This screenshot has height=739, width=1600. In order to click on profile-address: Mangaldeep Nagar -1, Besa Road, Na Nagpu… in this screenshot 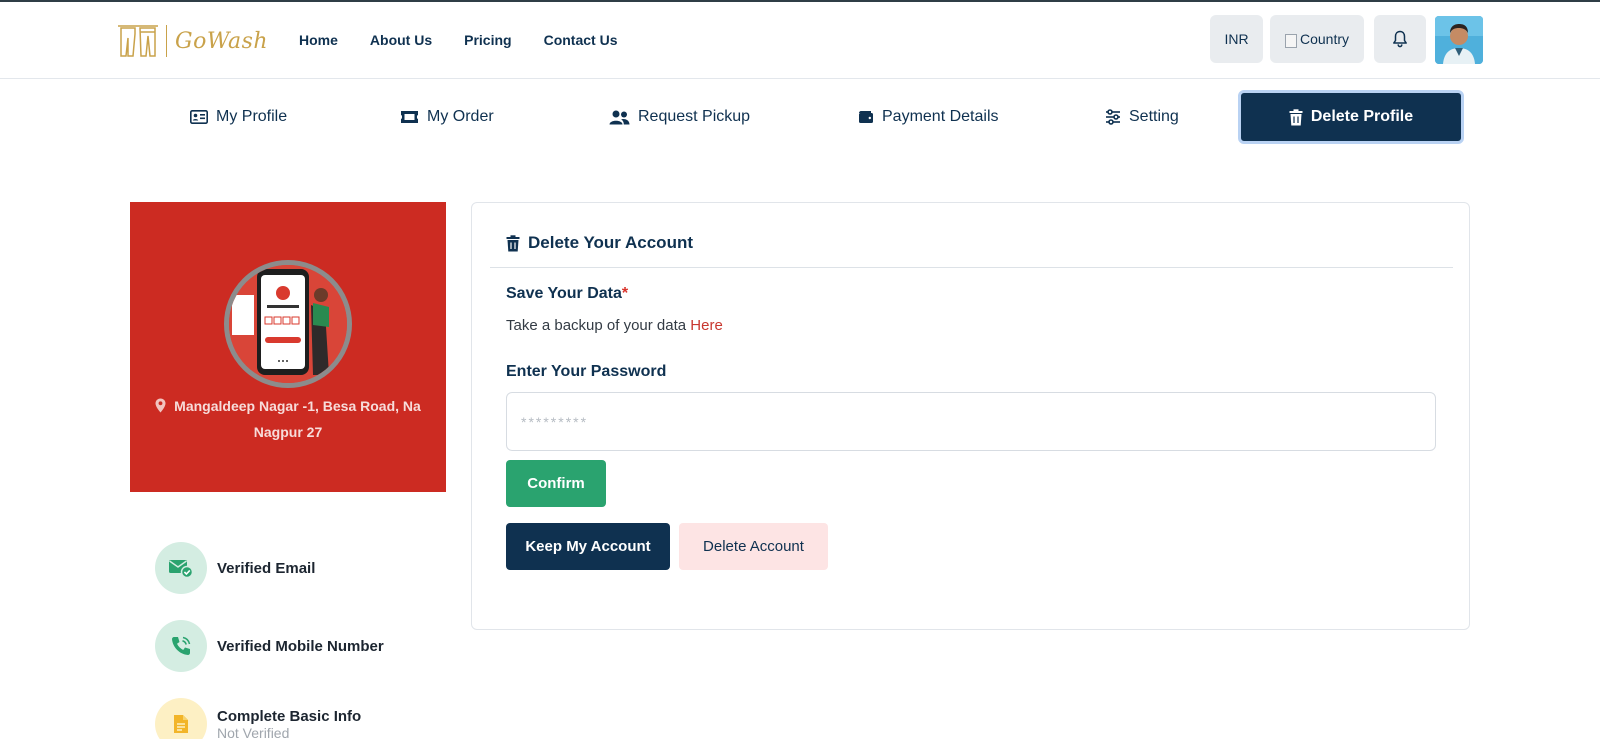, I will do `click(288, 419)`.